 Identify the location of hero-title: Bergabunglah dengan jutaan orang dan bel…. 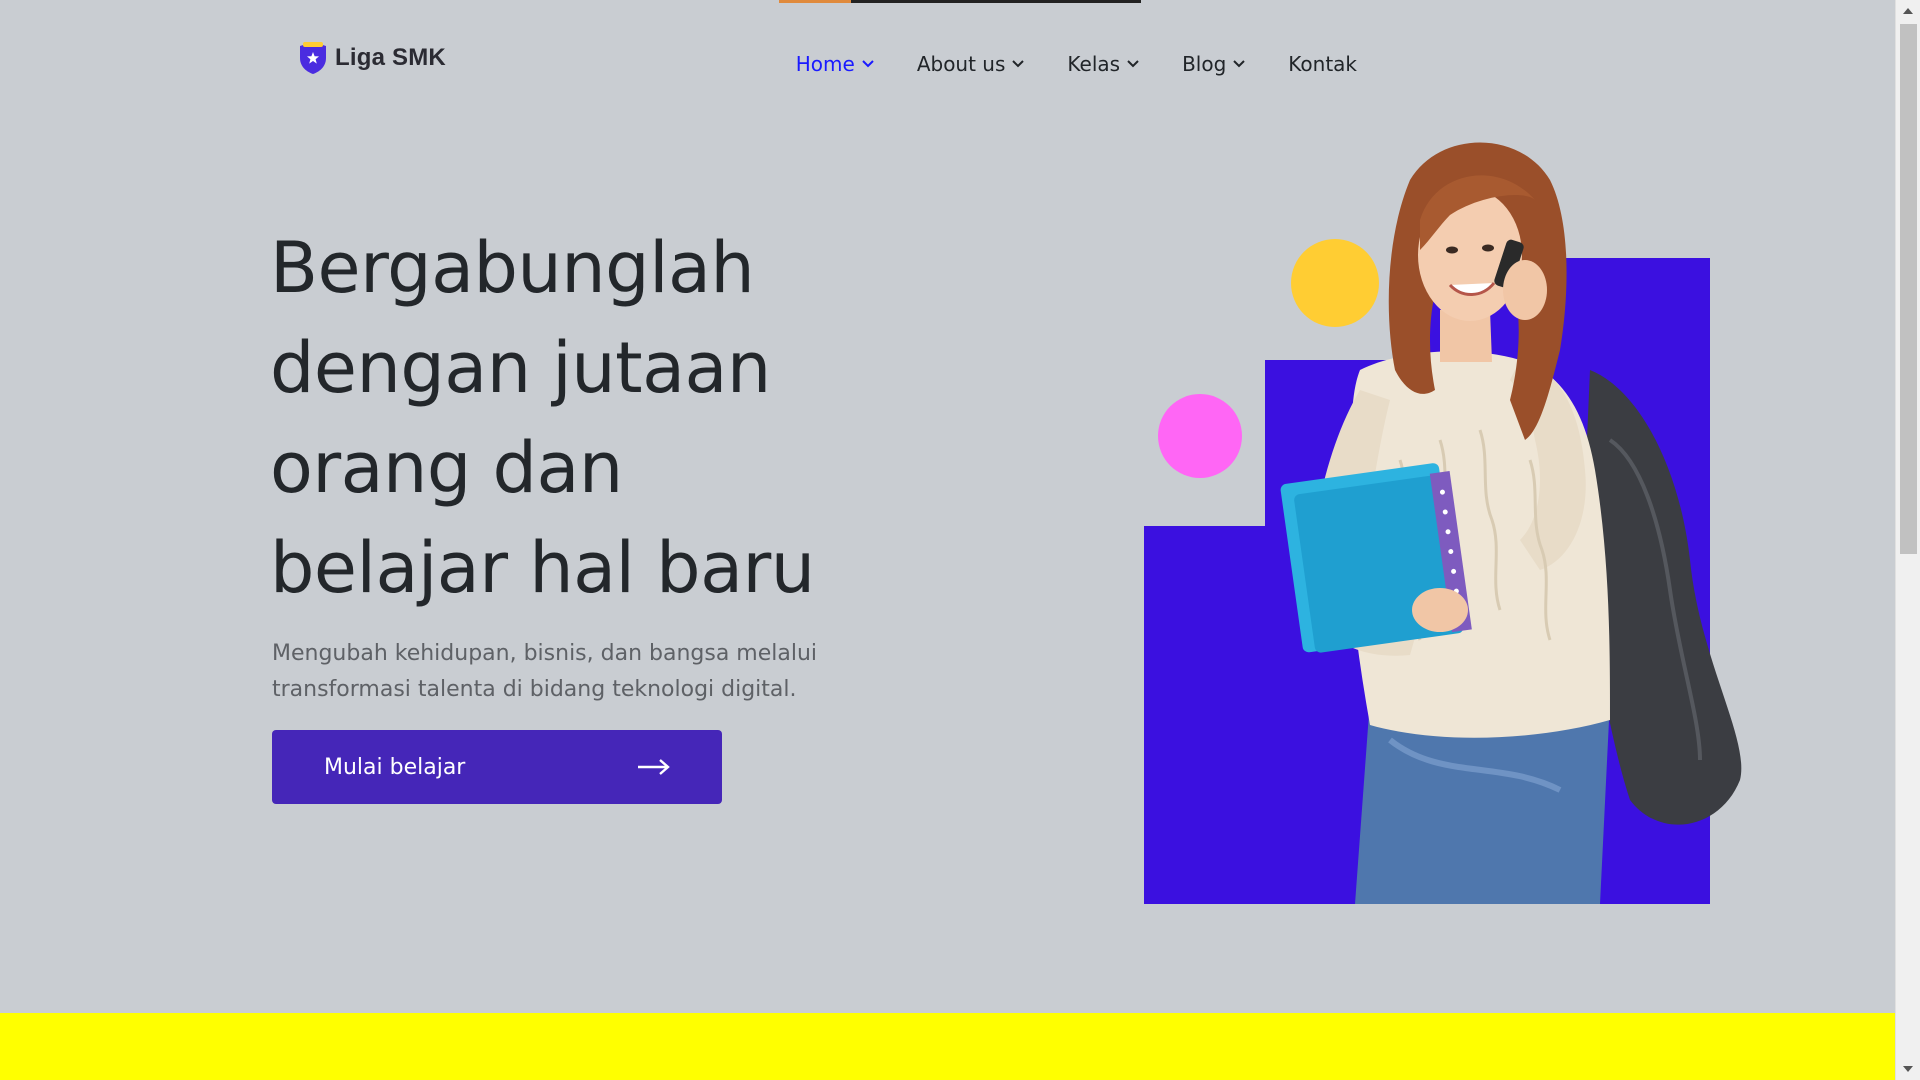
(590, 418).